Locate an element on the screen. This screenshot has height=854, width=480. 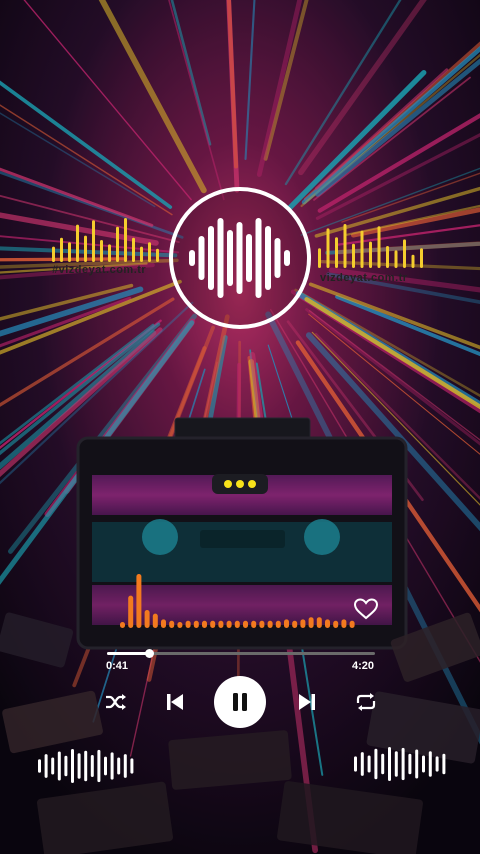
seek-bar-fill is located at coordinates (128, 653).